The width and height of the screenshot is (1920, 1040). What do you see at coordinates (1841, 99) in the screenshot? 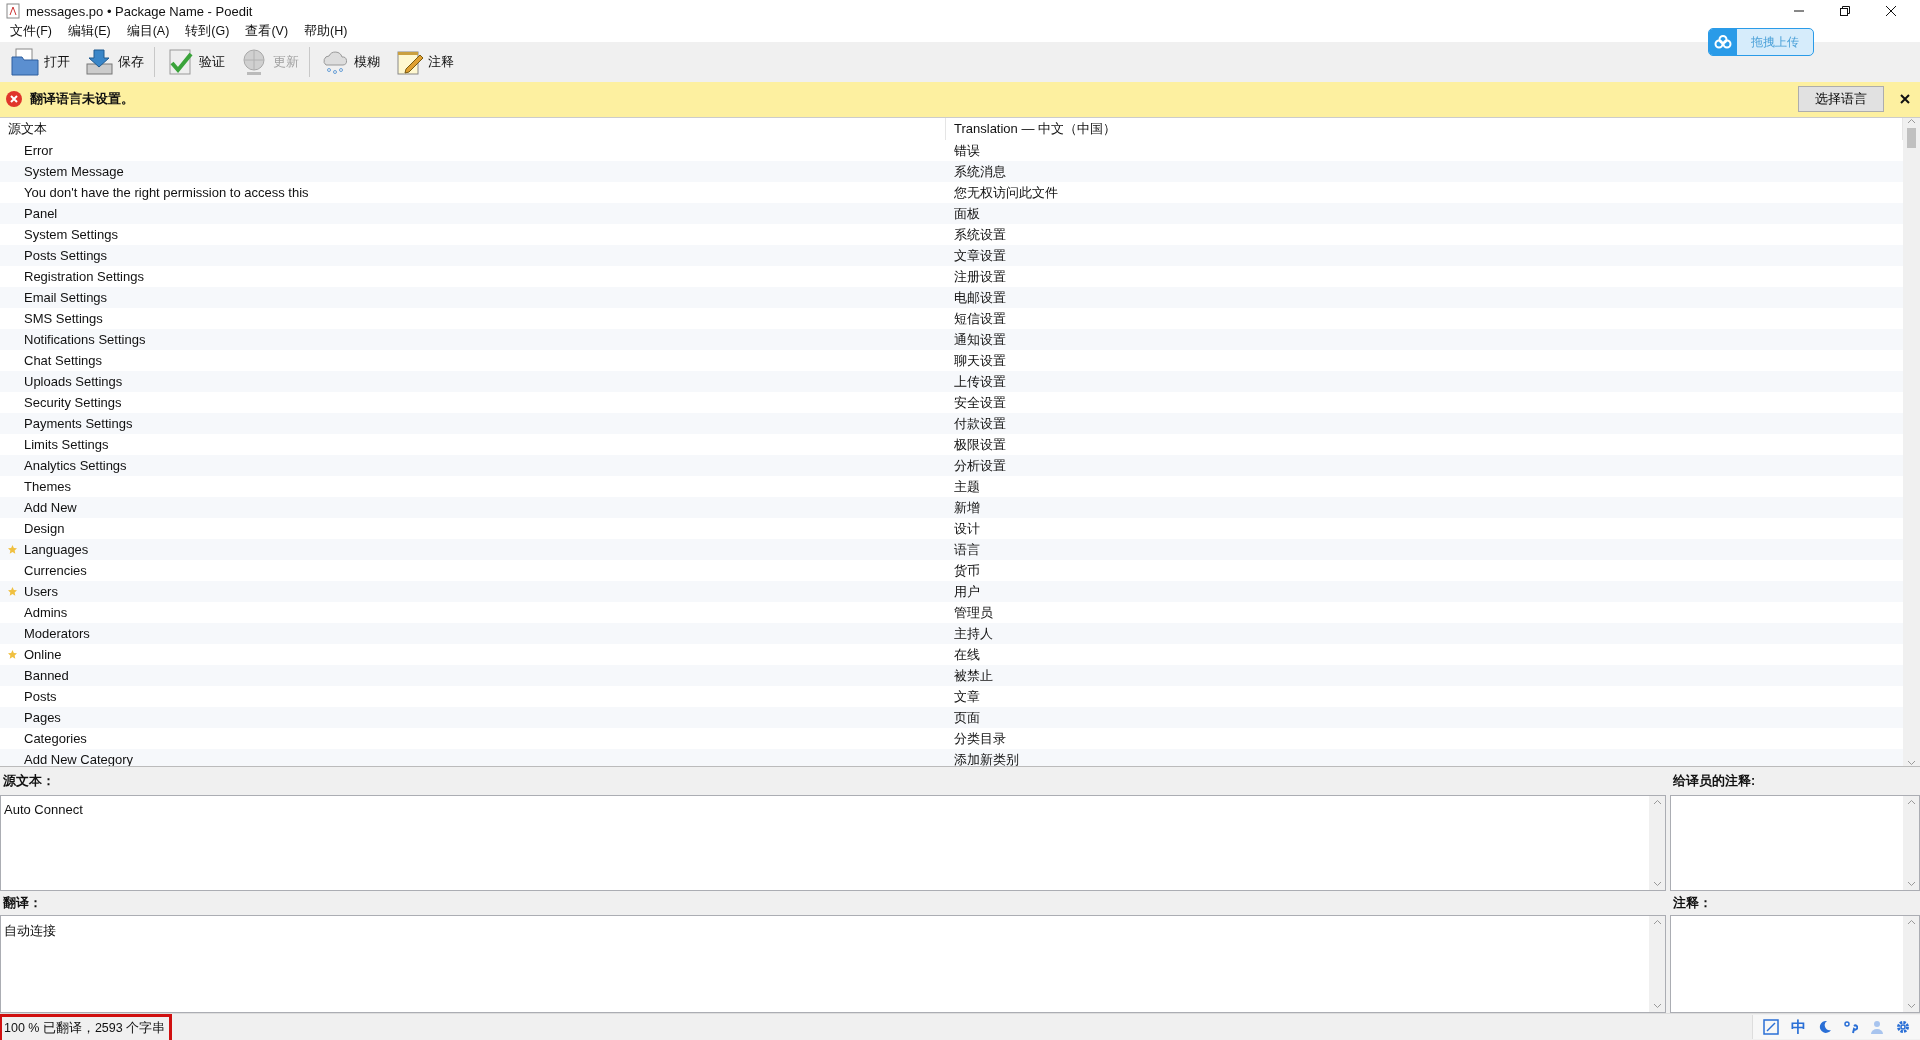
I see `choose-language-button: 选择语言` at bounding box center [1841, 99].